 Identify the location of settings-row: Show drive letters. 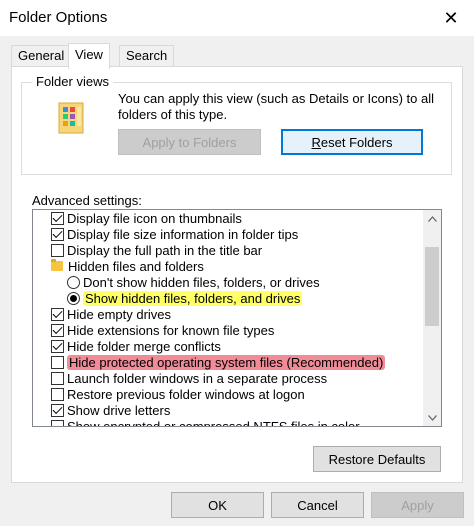
(228, 410).